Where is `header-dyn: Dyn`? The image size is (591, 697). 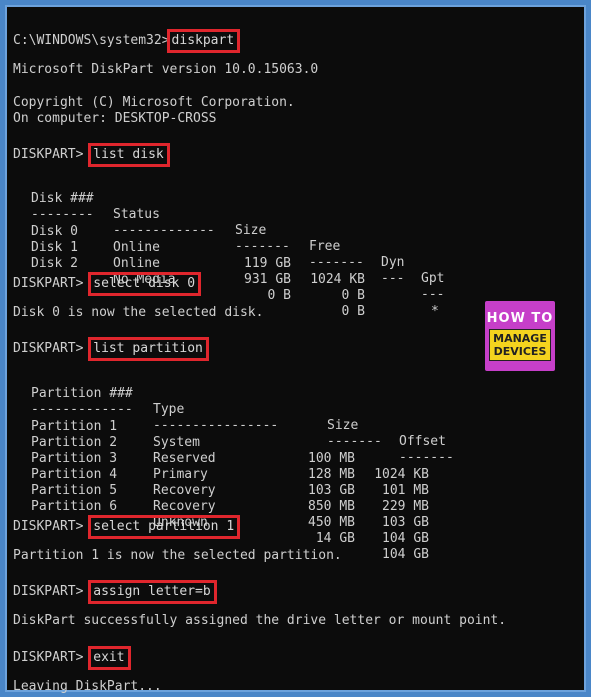 header-dyn: Dyn is located at coordinates (393, 262).